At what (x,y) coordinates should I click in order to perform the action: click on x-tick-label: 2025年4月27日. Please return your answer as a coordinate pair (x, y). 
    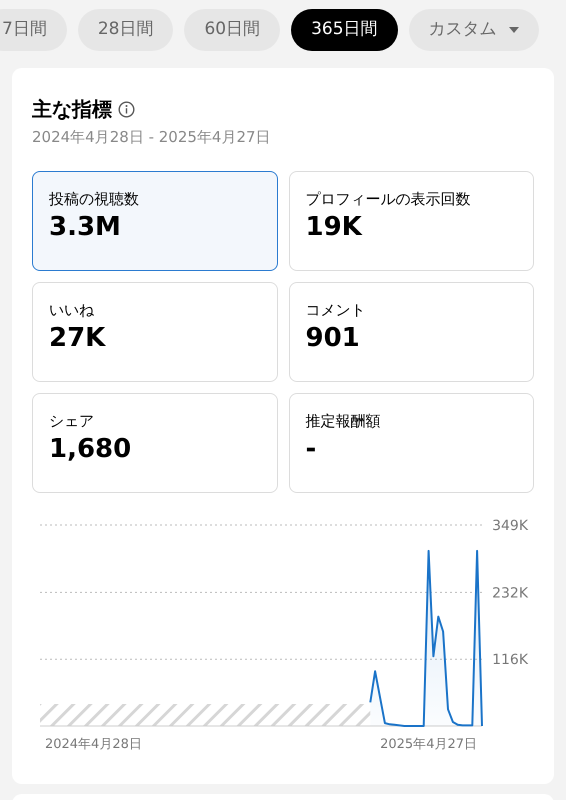
    Looking at the image, I should click on (429, 744).